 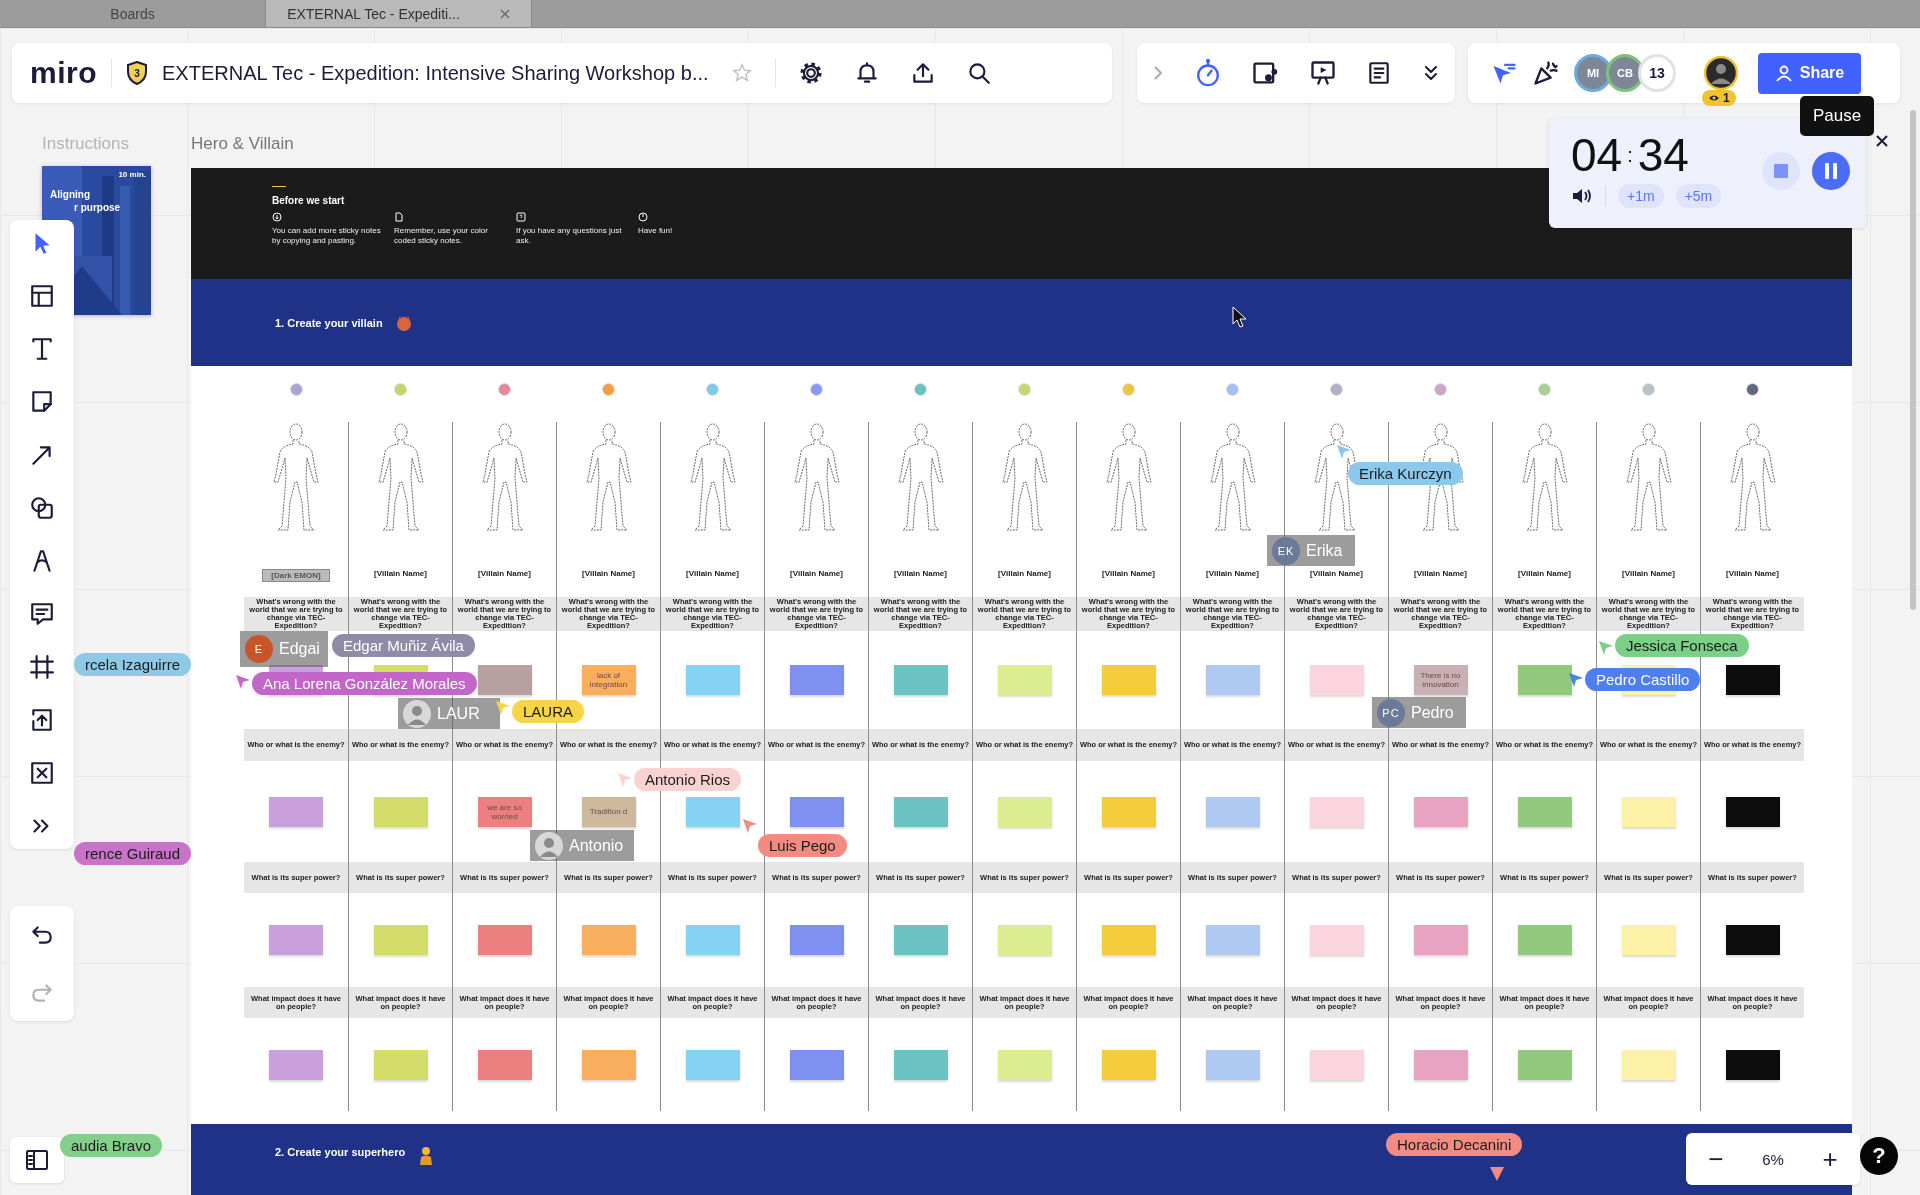 What do you see at coordinates (1809, 73) in the screenshot?
I see `share-button: Share` at bounding box center [1809, 73].